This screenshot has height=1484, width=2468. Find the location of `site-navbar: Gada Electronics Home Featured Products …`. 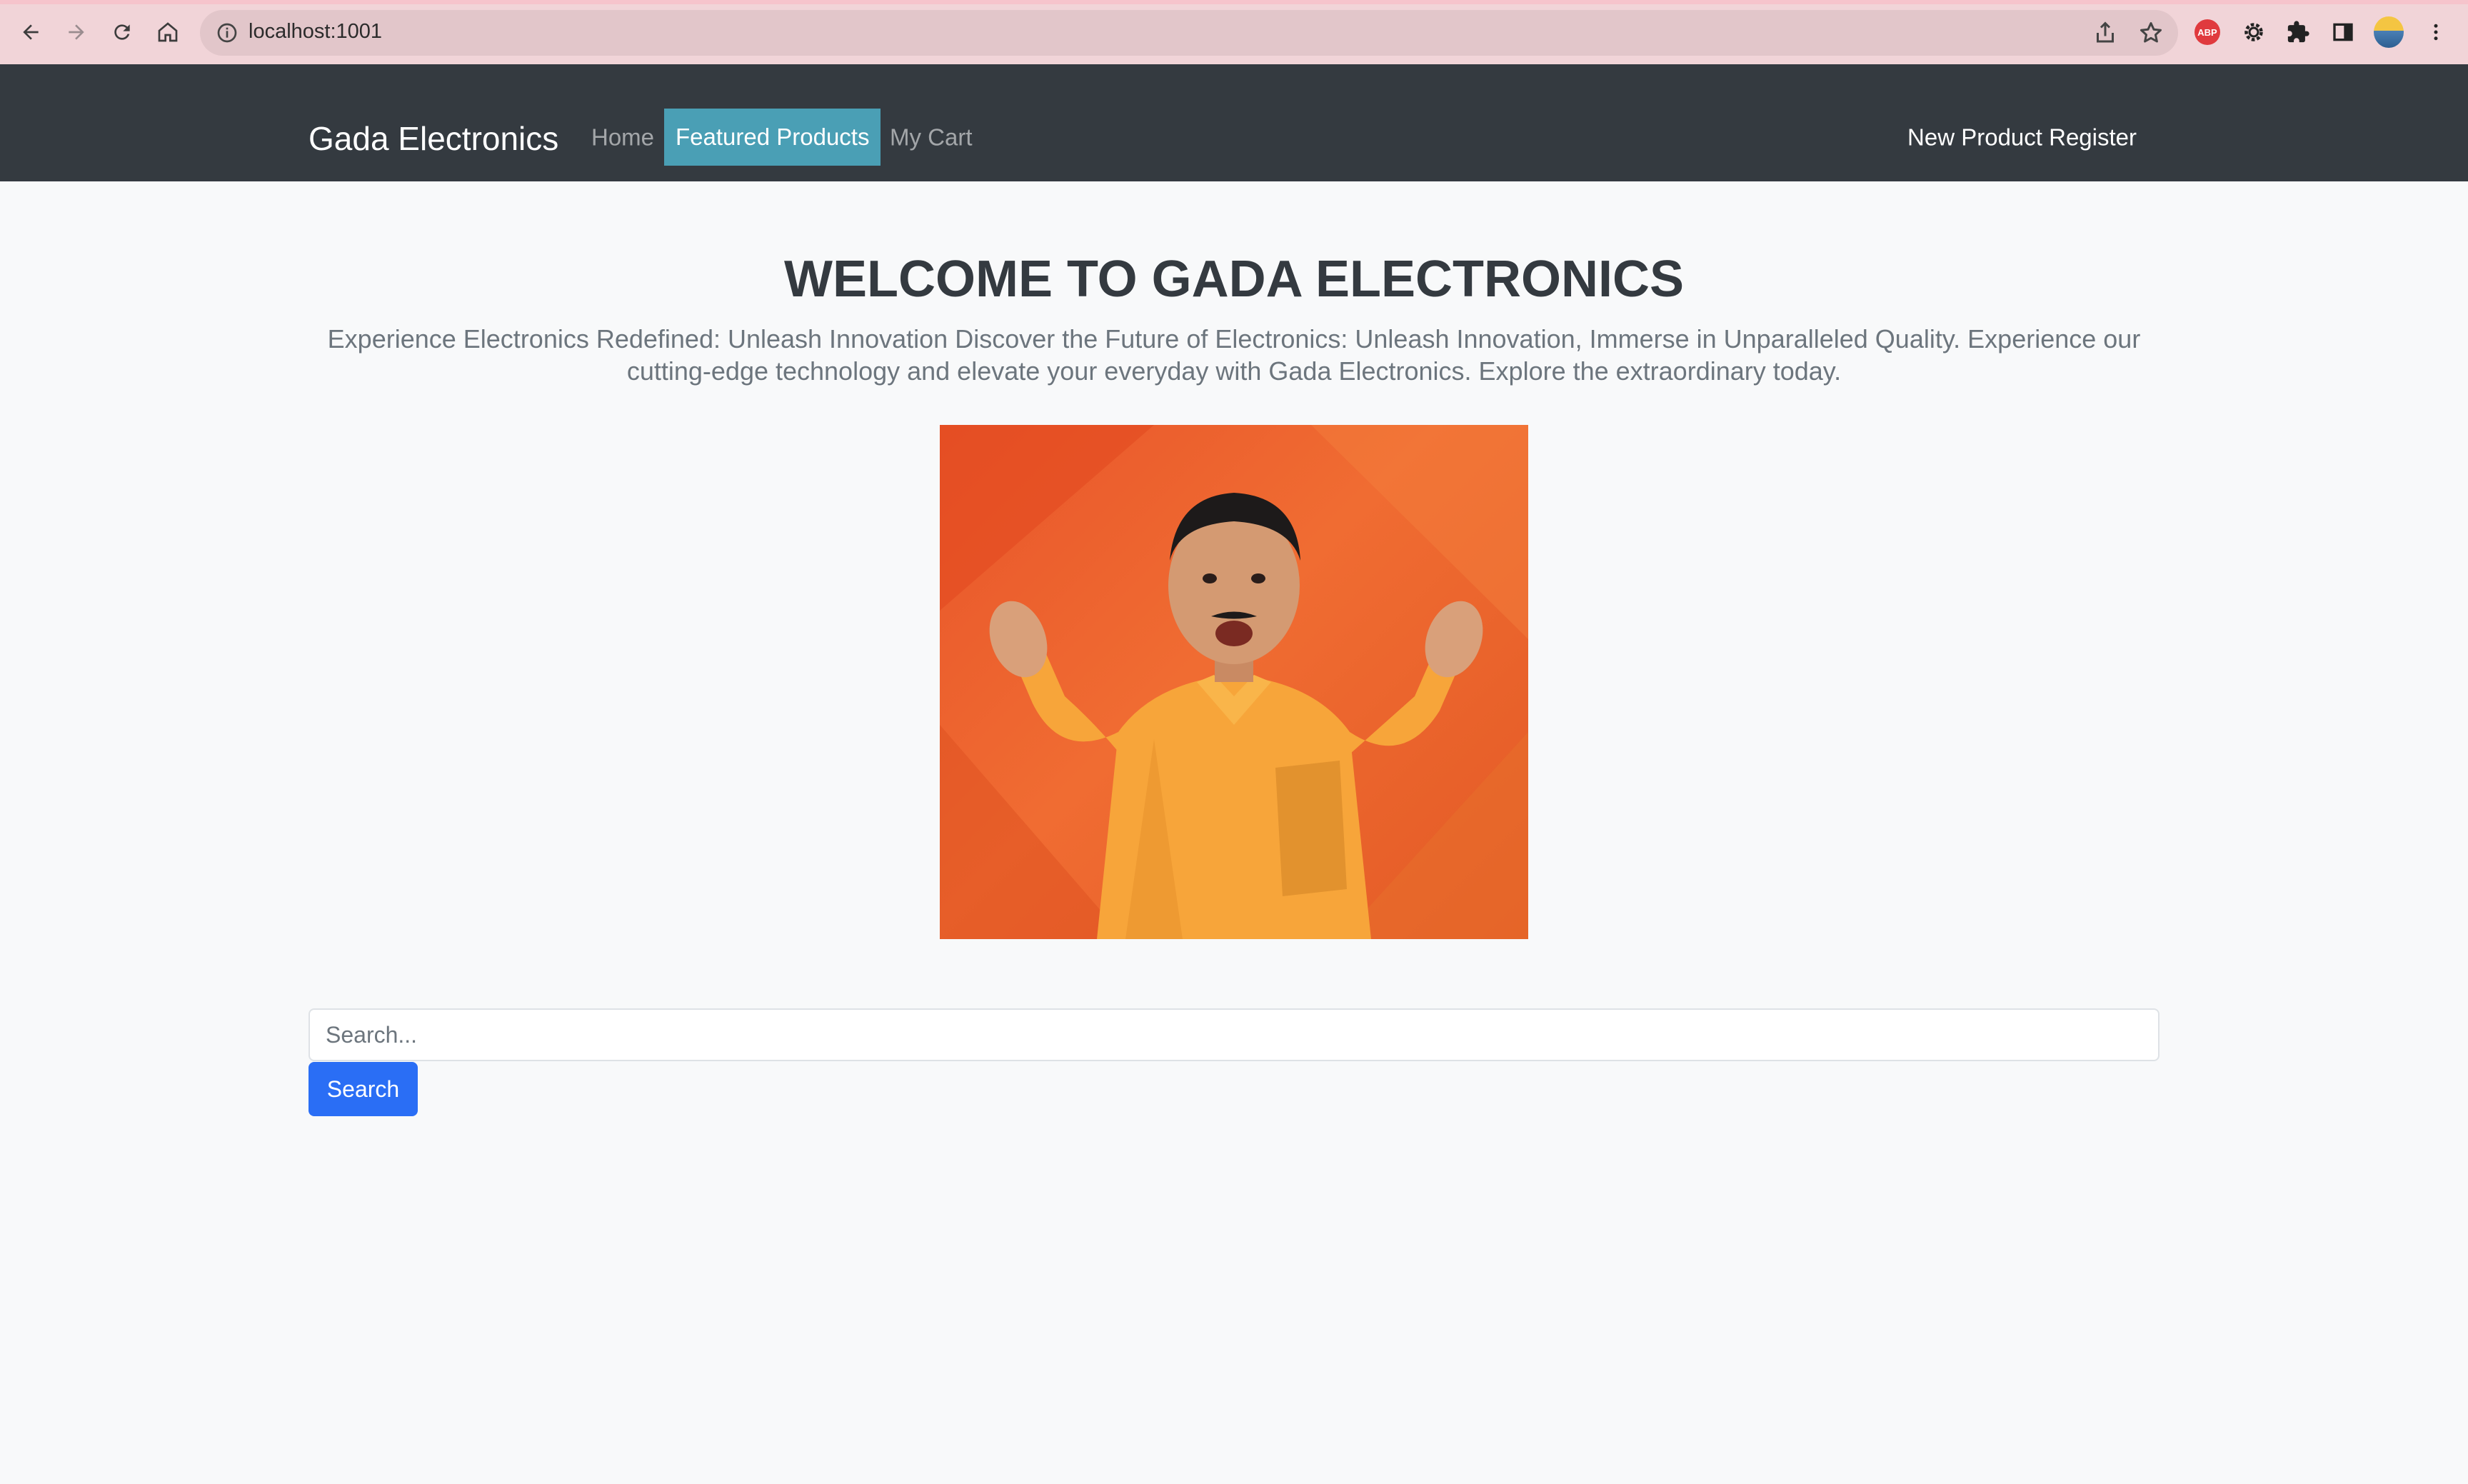

site-navbar: Gada Electronics Home Featured Products … is located at coordinates (1234, 122).